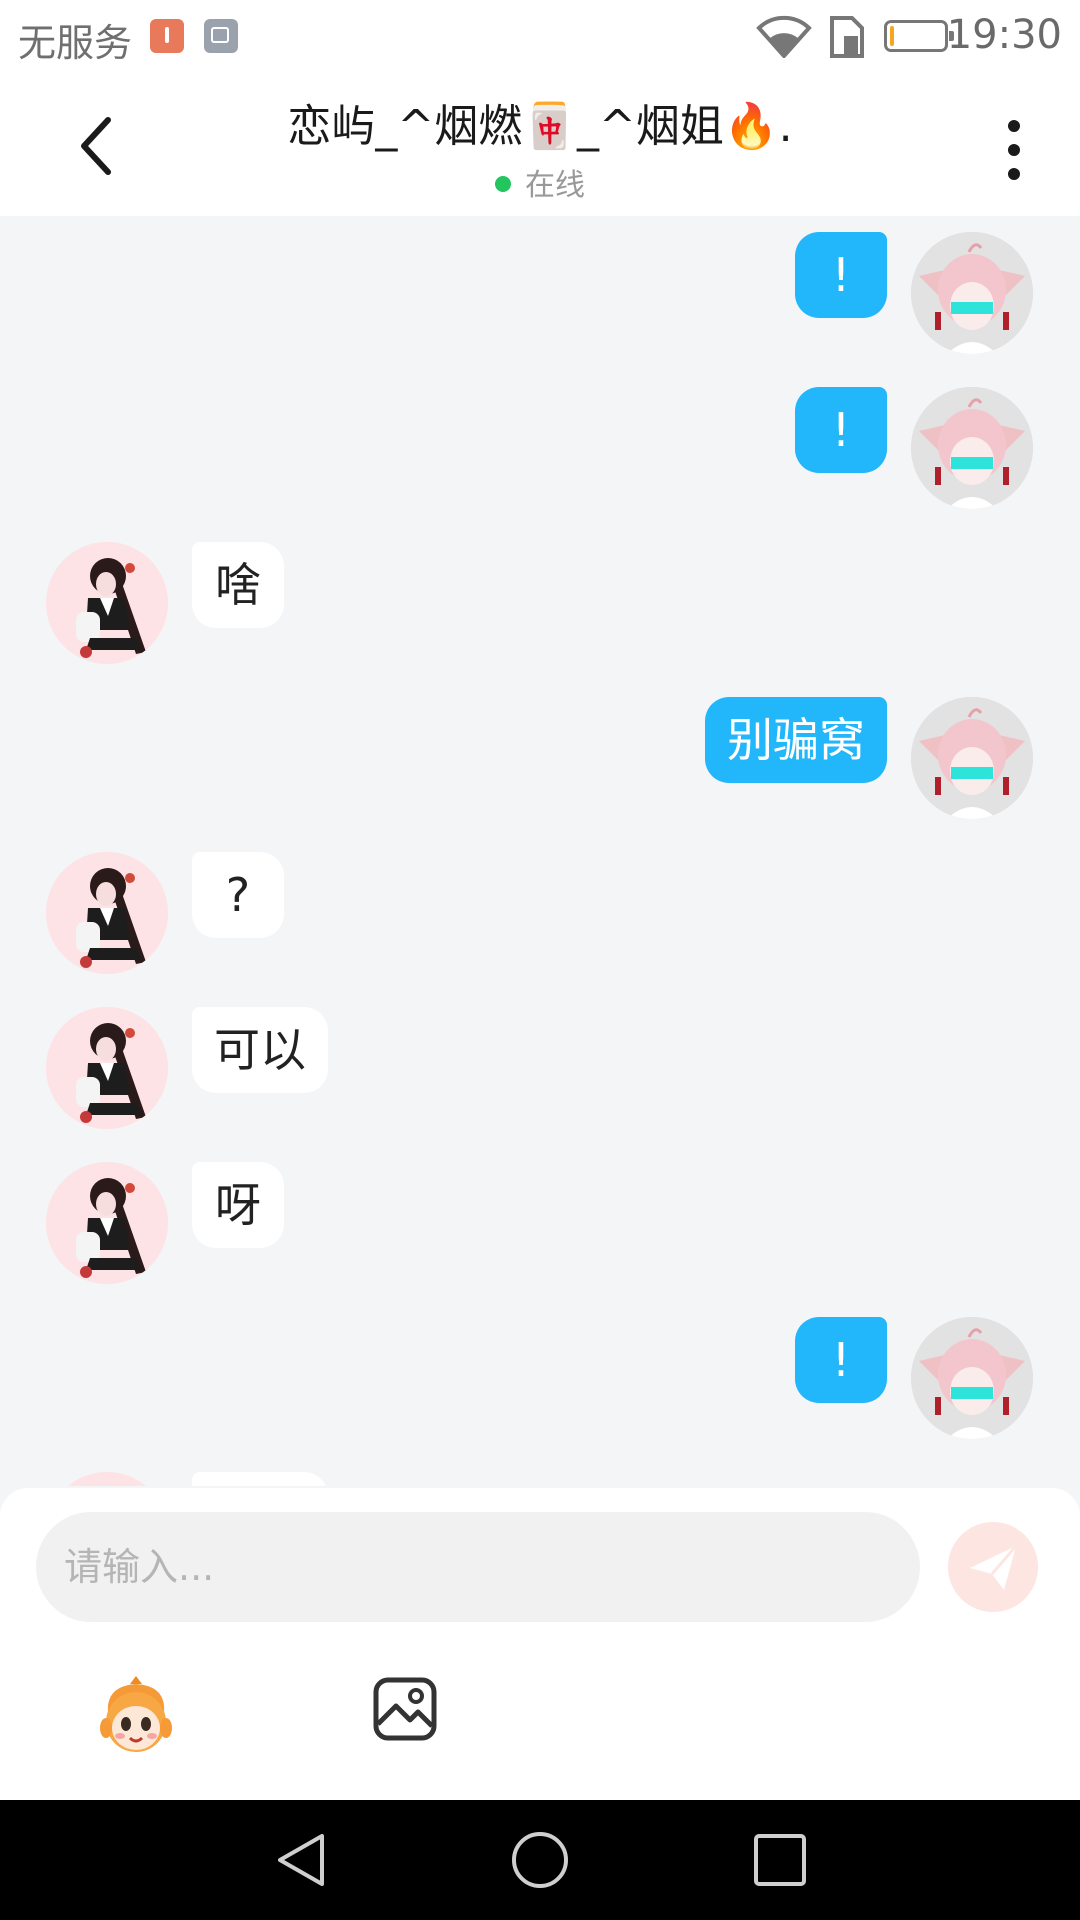  I want to click on more-vertical-icon, so click(1014, 150).